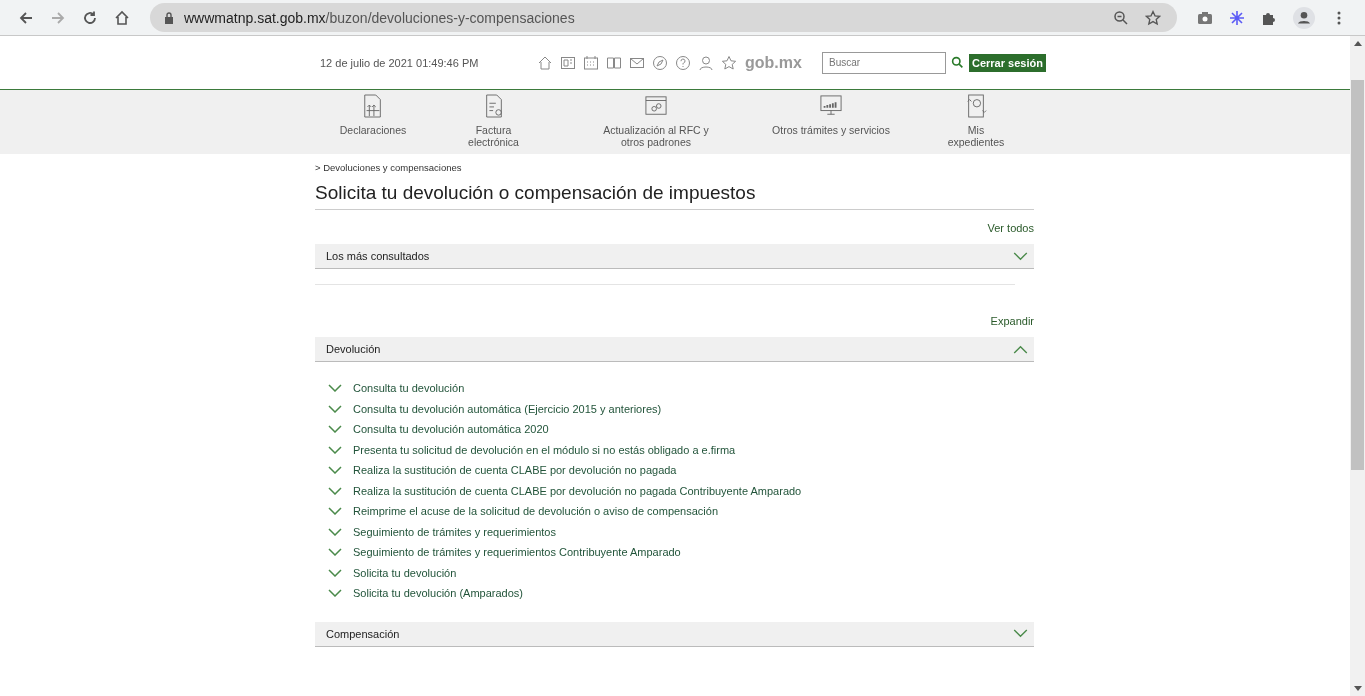  What do you see at coordinates (409, 388) in the screenshot?
I see `item-link: Consulta tu devolución` at bounding box center [409, 388].